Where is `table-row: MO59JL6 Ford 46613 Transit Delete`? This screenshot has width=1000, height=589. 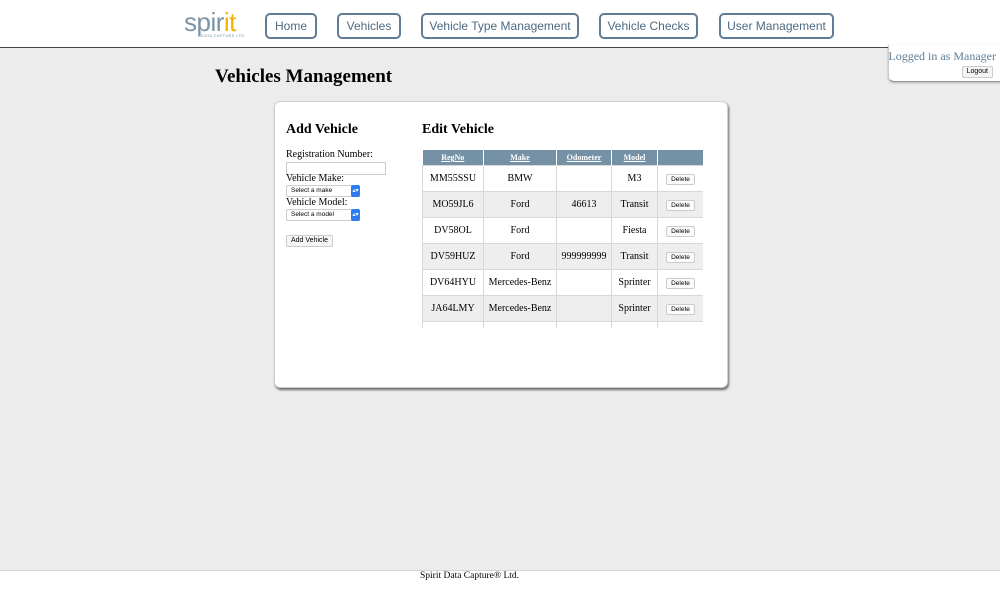 table-row: MO59JL6 Ford 46613 Transit Delete is located at coordinates (562, 204).